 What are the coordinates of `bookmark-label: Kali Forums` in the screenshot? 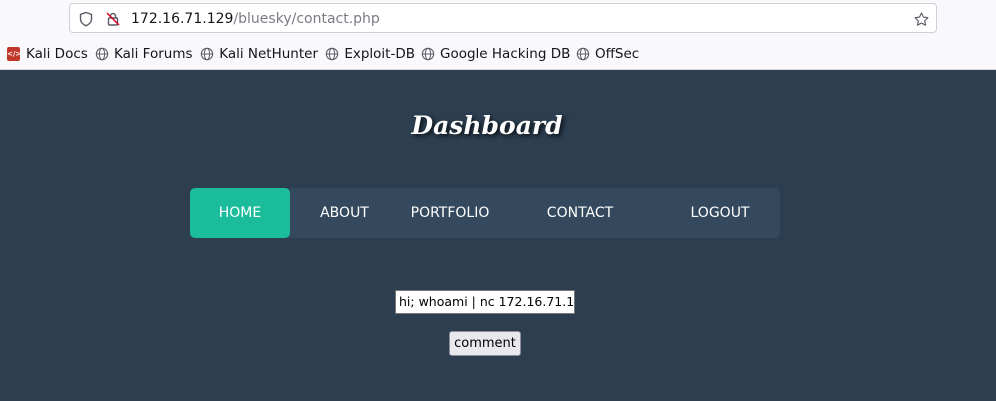 It's located at (153, 54).